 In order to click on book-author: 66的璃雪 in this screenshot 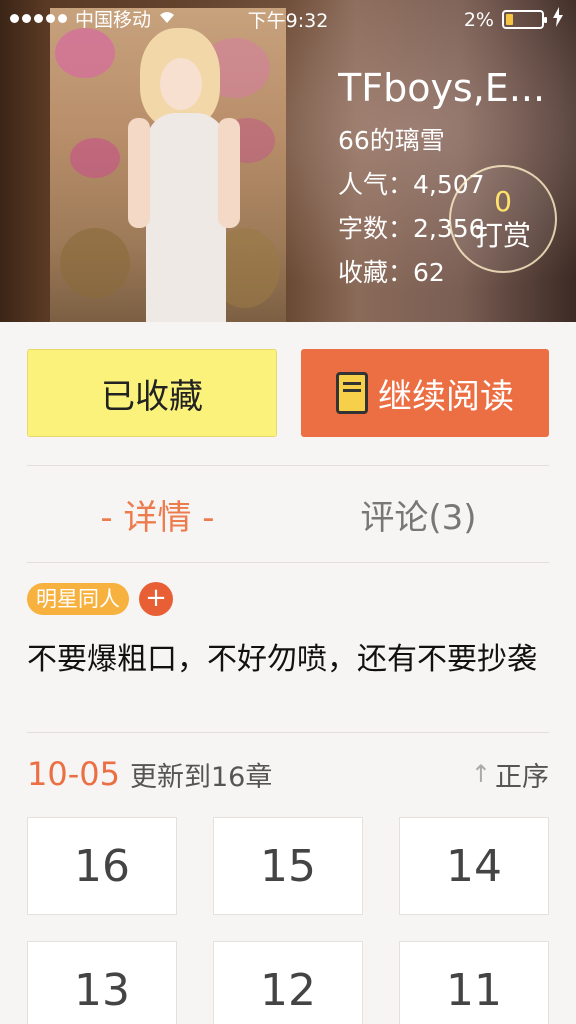, I will do `click(445, 141)`.